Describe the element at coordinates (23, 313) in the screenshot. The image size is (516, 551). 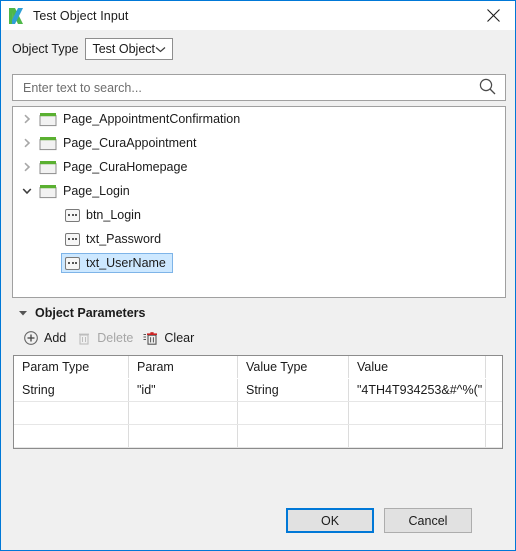
I see `triangle-down-icon` at that location.